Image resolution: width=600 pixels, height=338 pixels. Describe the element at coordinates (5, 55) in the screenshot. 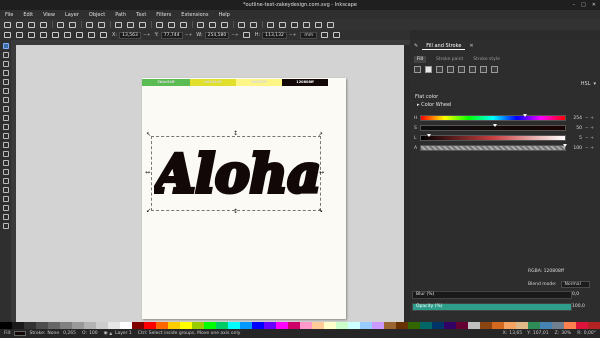

I see `node-tool-icon` at that location.